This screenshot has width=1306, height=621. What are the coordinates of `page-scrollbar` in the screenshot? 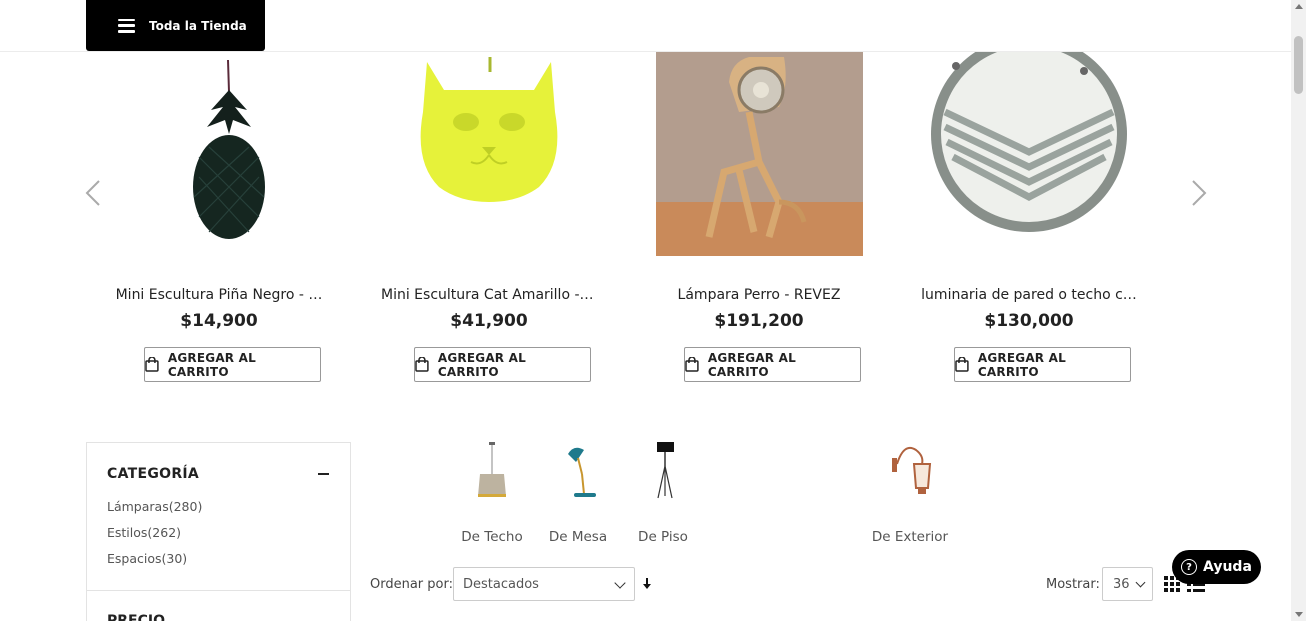 It's located at (1298, 310).